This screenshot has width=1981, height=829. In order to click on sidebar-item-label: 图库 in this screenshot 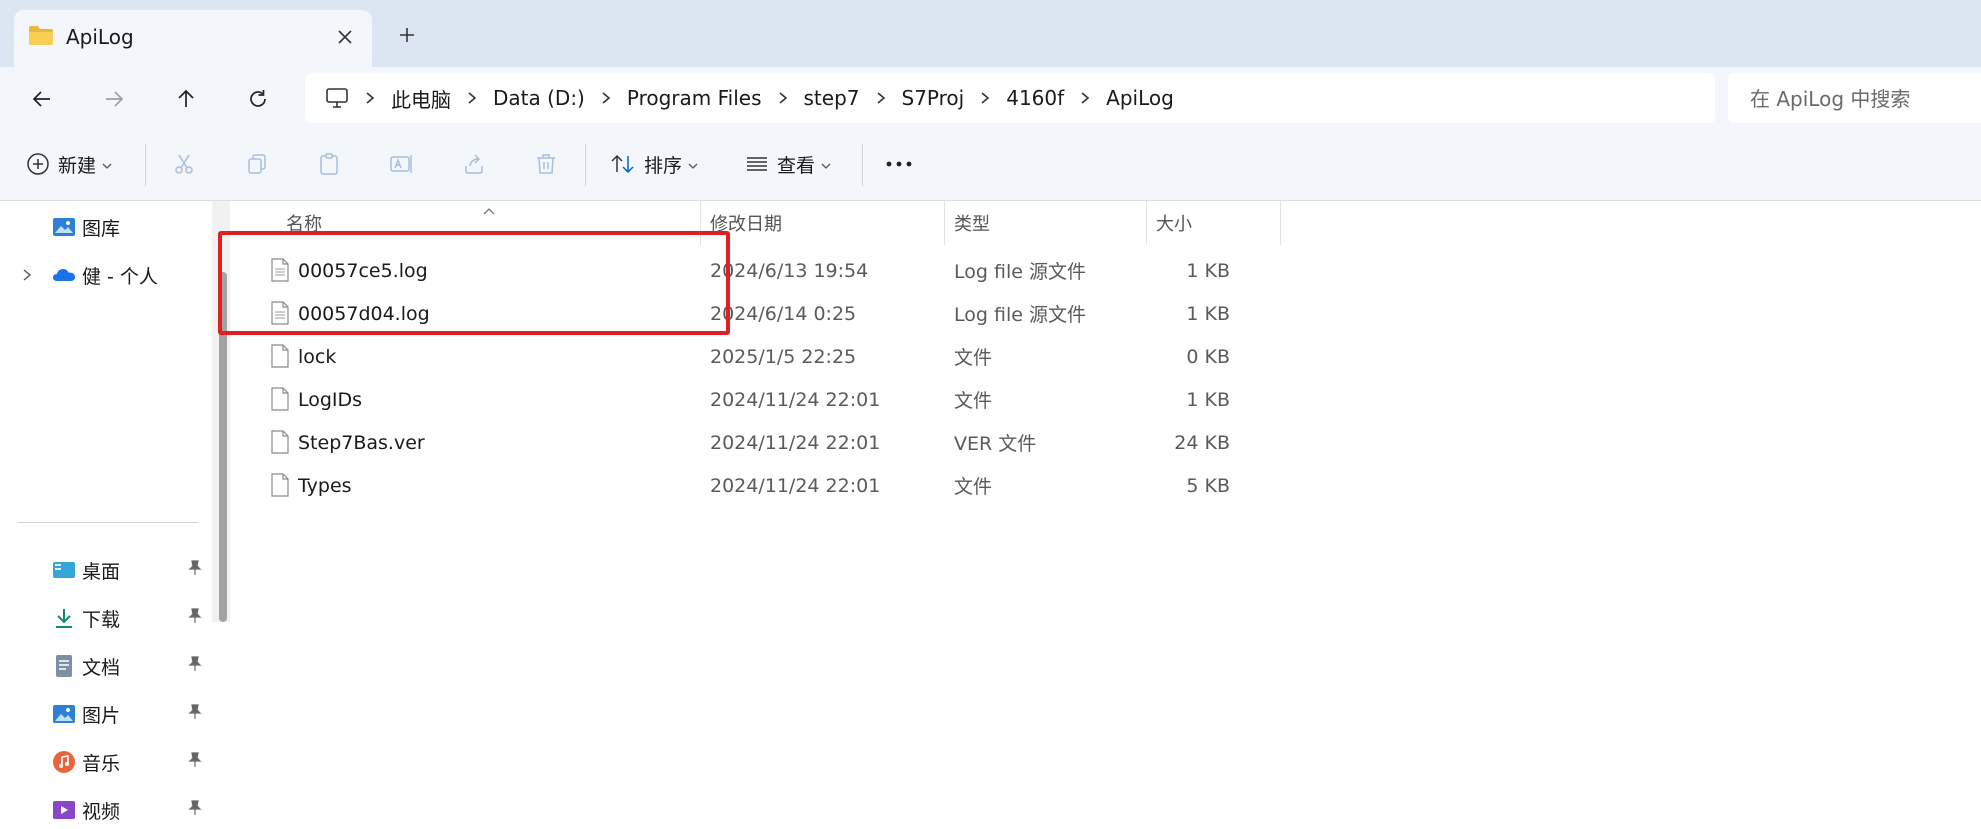, I will do `click(101, 228)`.